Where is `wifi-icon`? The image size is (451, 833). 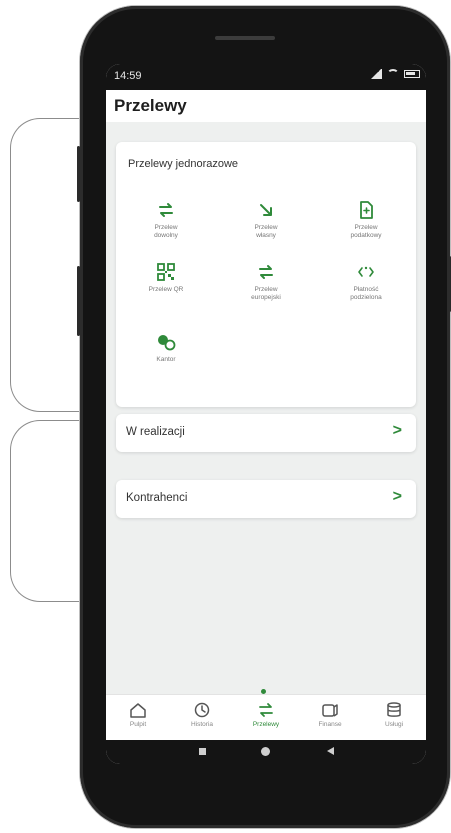 wifi-icon is located at coordinates (393, 74).